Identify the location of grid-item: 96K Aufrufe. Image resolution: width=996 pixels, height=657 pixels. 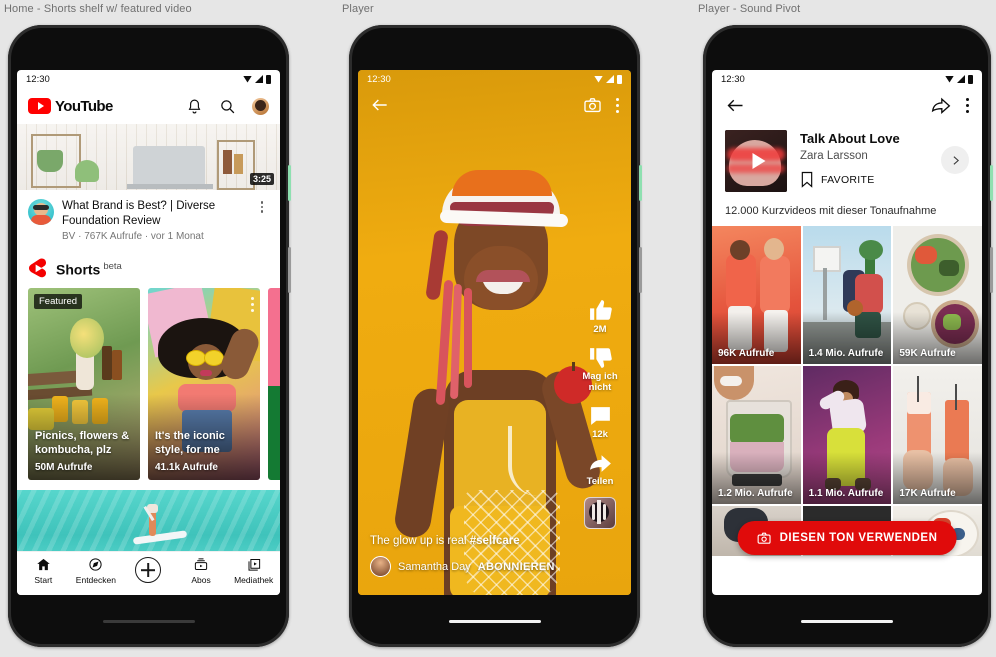
(756, 295).